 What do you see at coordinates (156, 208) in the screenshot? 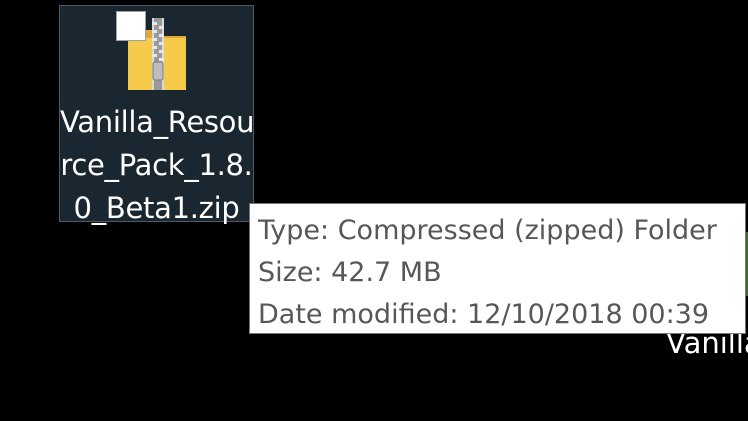
I see `file-name-line-3: 0_Beta1.zip` at bounding box center [156, 208].